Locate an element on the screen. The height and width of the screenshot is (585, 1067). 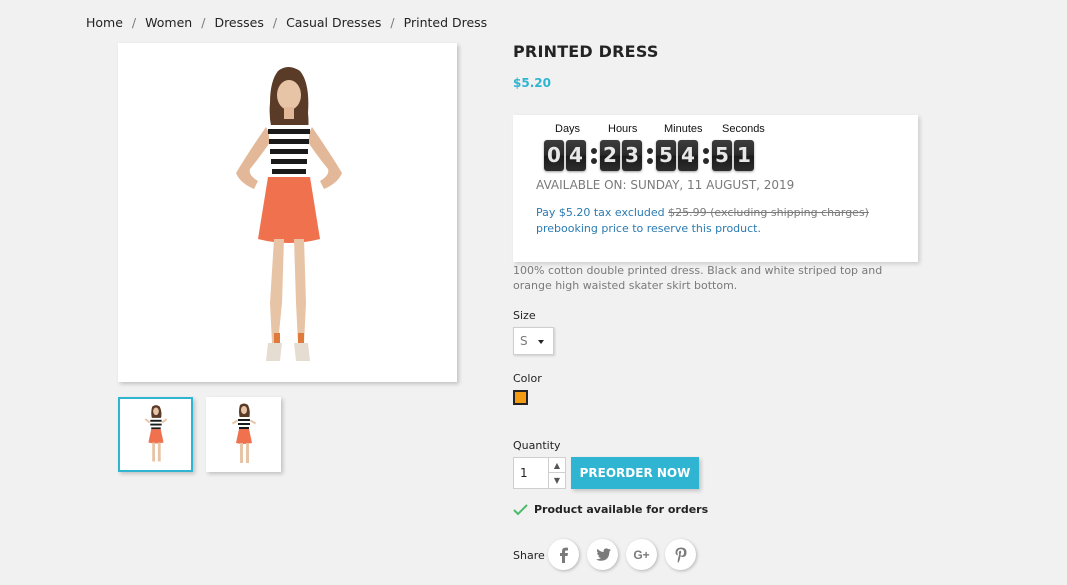
quantity-buttons: ▲ ▼ is located at coordinates (556, 473).